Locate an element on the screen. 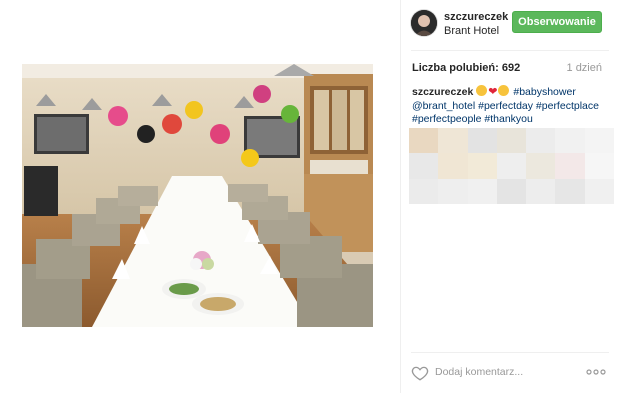  hashtag-perfectpeople: #perfectpeople is located at coordinates (446, 119).